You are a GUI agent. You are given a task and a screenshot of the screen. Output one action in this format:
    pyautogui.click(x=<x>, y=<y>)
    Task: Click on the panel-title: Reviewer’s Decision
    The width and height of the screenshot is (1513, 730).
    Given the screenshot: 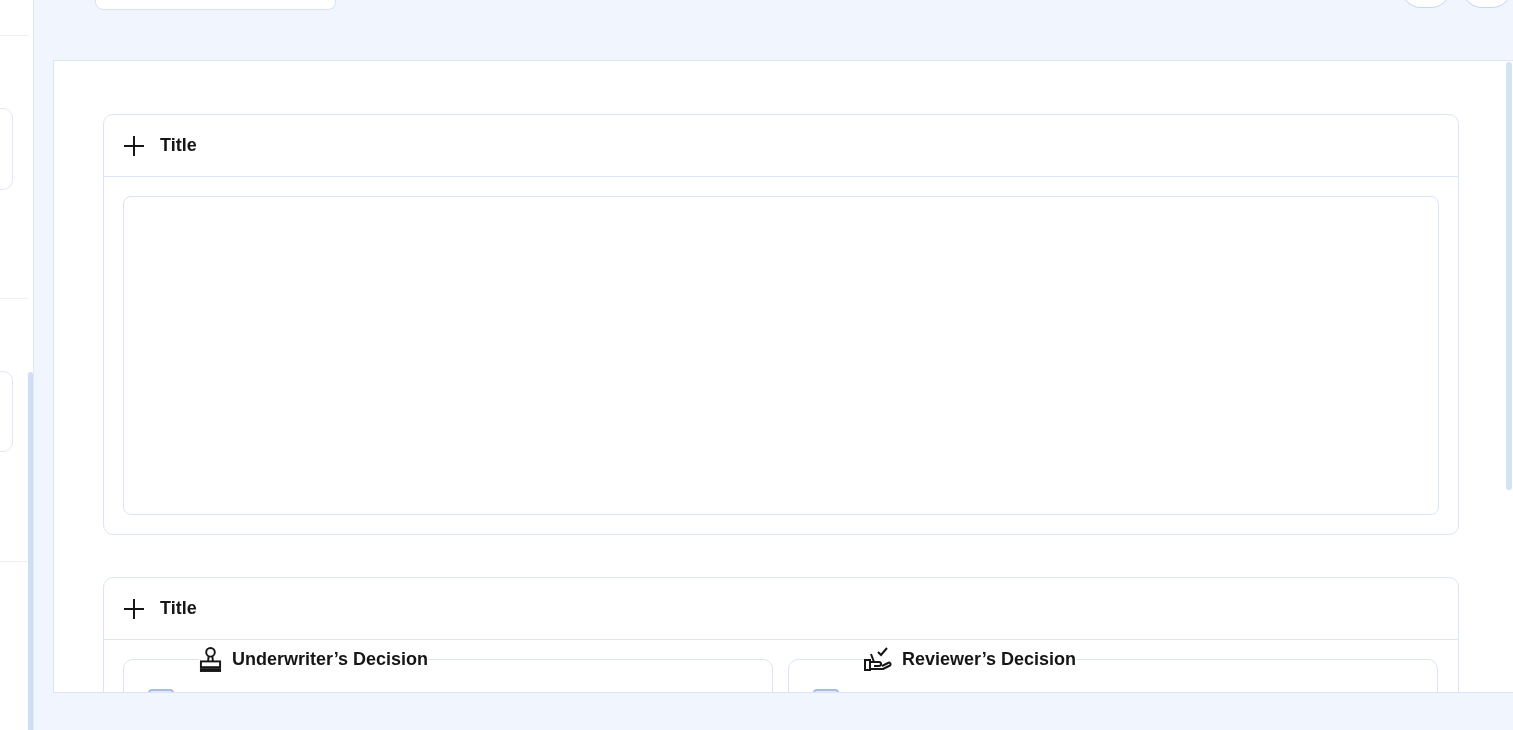 What is the action you would take?
    pyautogui.click(x=989, y=659)
    